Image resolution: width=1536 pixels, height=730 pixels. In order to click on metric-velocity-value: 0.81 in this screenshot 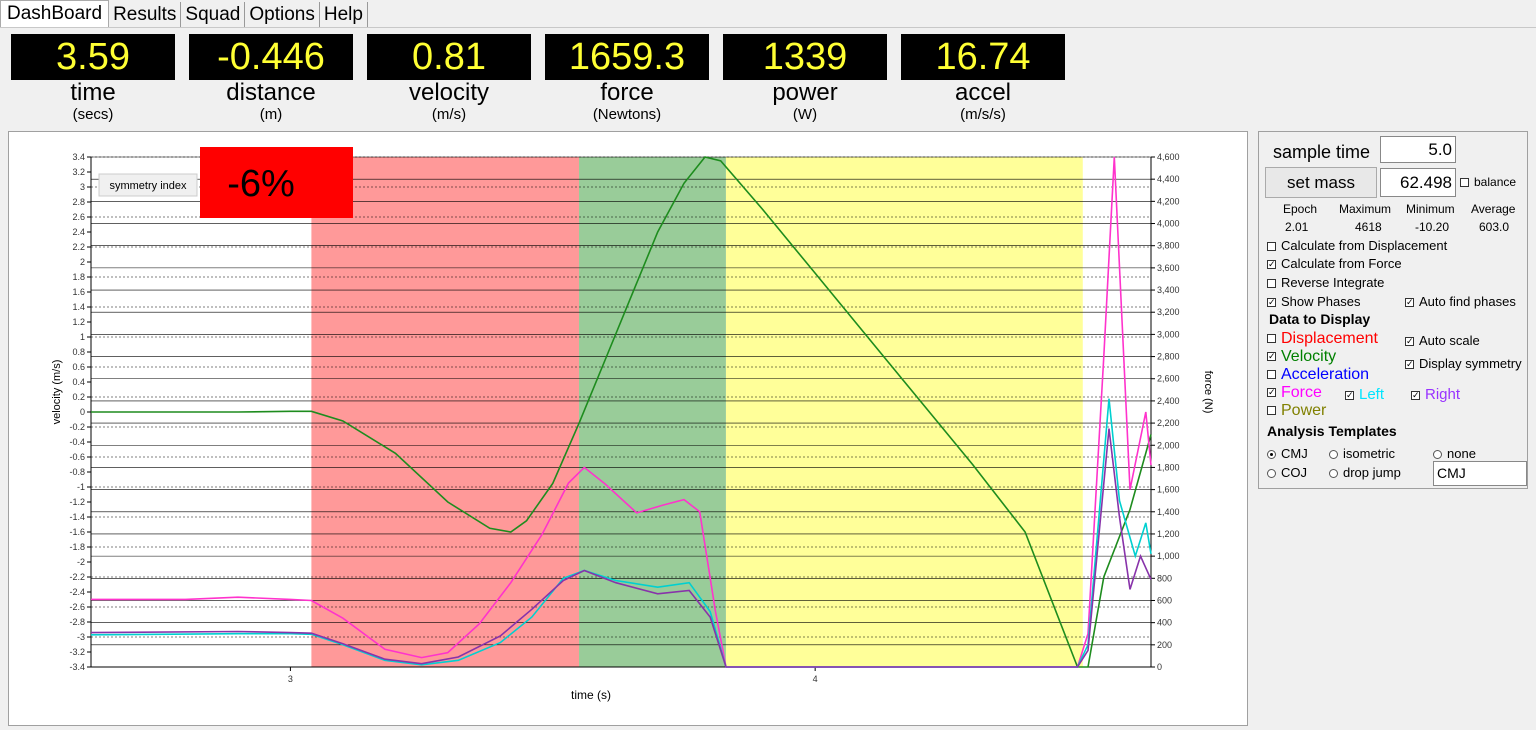, I will do `click(449, 57)`.